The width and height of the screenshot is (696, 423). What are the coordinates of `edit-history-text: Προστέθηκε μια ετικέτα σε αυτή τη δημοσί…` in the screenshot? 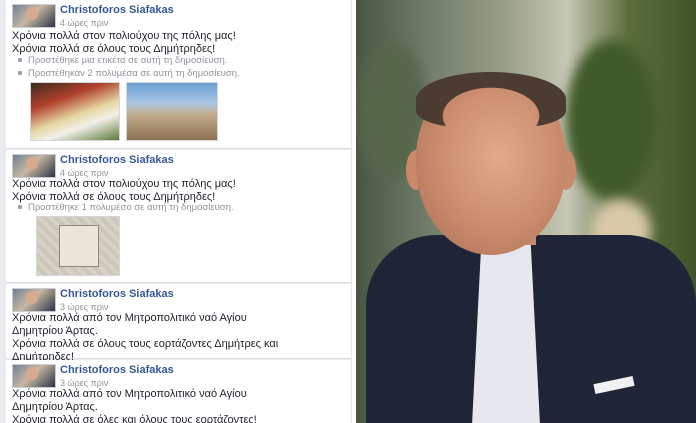 It's located at (128, 60).